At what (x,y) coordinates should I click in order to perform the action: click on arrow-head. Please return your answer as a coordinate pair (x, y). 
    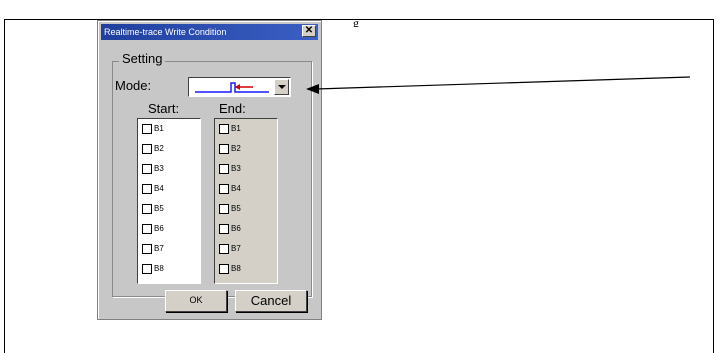
    Looking at the image, I should click on (312, 89).